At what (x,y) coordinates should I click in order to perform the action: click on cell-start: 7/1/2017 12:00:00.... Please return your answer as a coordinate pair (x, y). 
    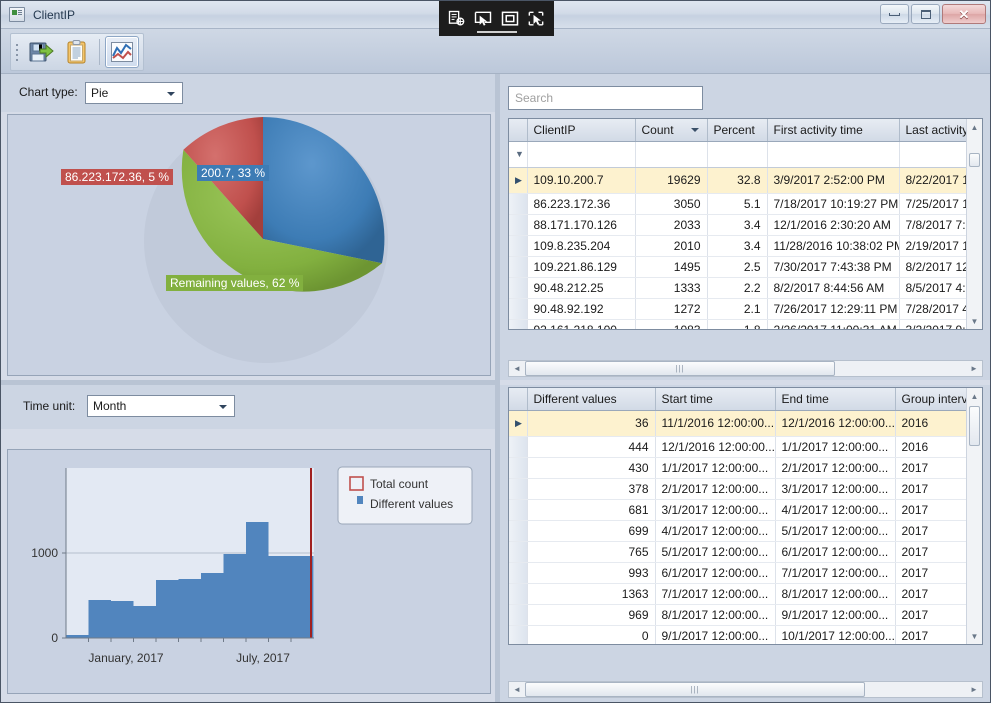
    Looking at the image, I should click on (715, 594).